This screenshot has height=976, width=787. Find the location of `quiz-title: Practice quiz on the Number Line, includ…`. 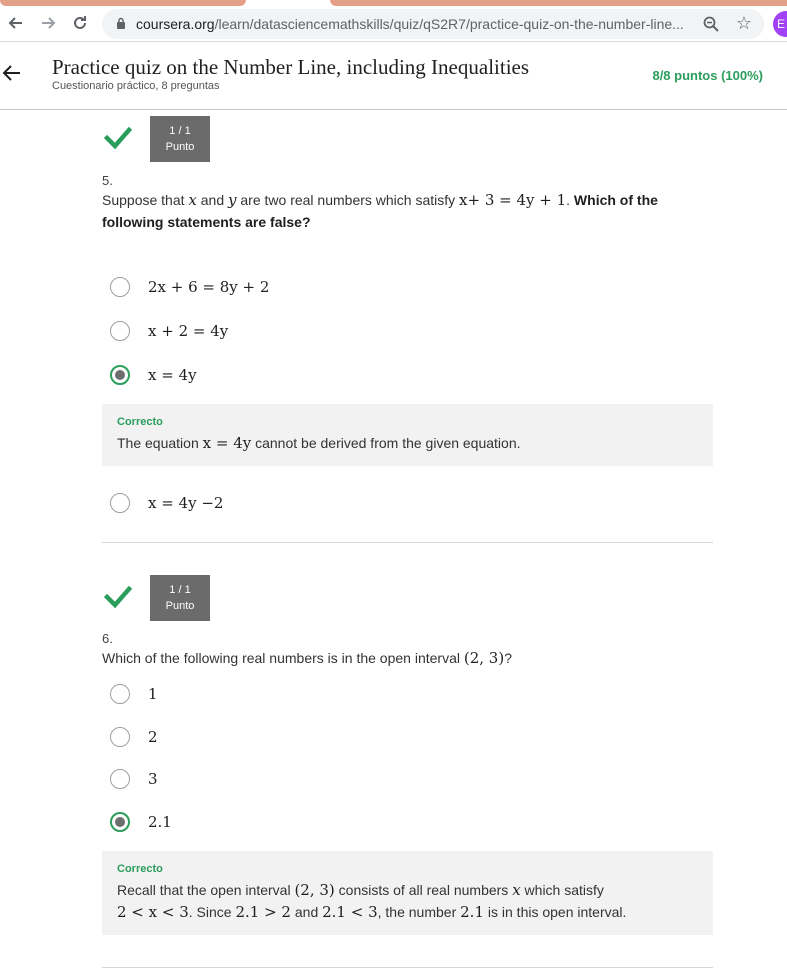

quiz-title: Practice quiz on the Number Line, includ… is located at coordinates (291, 67).